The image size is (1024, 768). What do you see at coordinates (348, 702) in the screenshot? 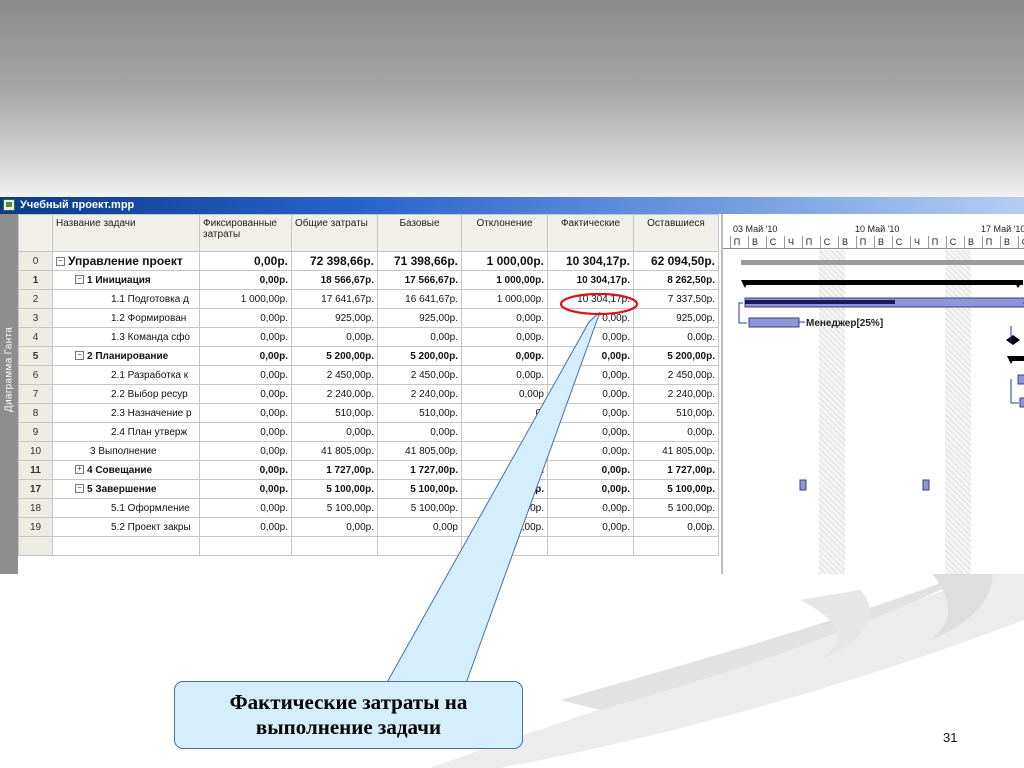
I see `callout-line-1: Фактические затраты на` at bounding box center [348, 702].